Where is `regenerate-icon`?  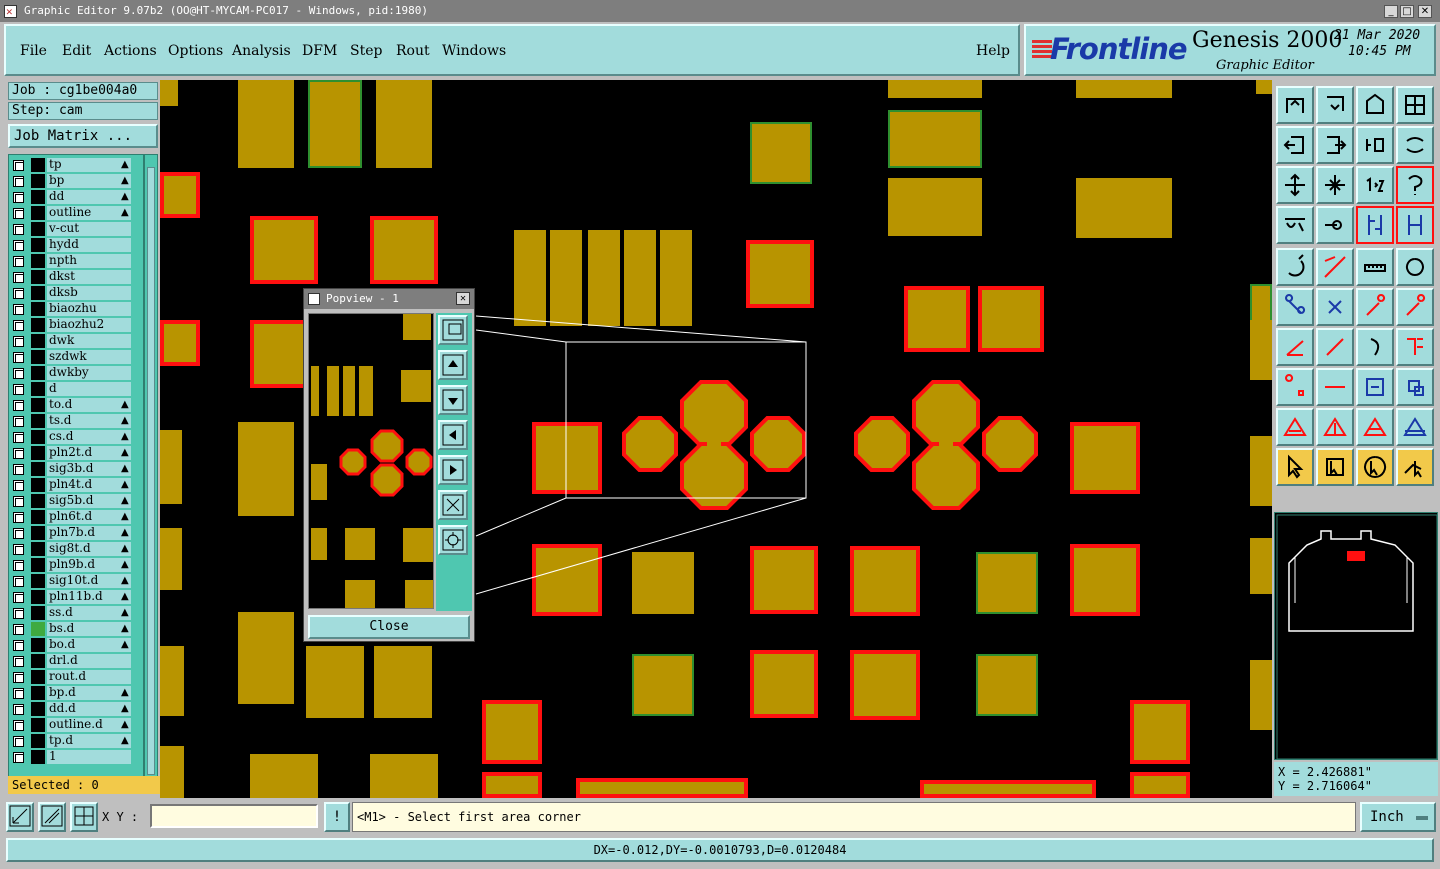
regenerate-icon is located at coordinates (1415, 145).